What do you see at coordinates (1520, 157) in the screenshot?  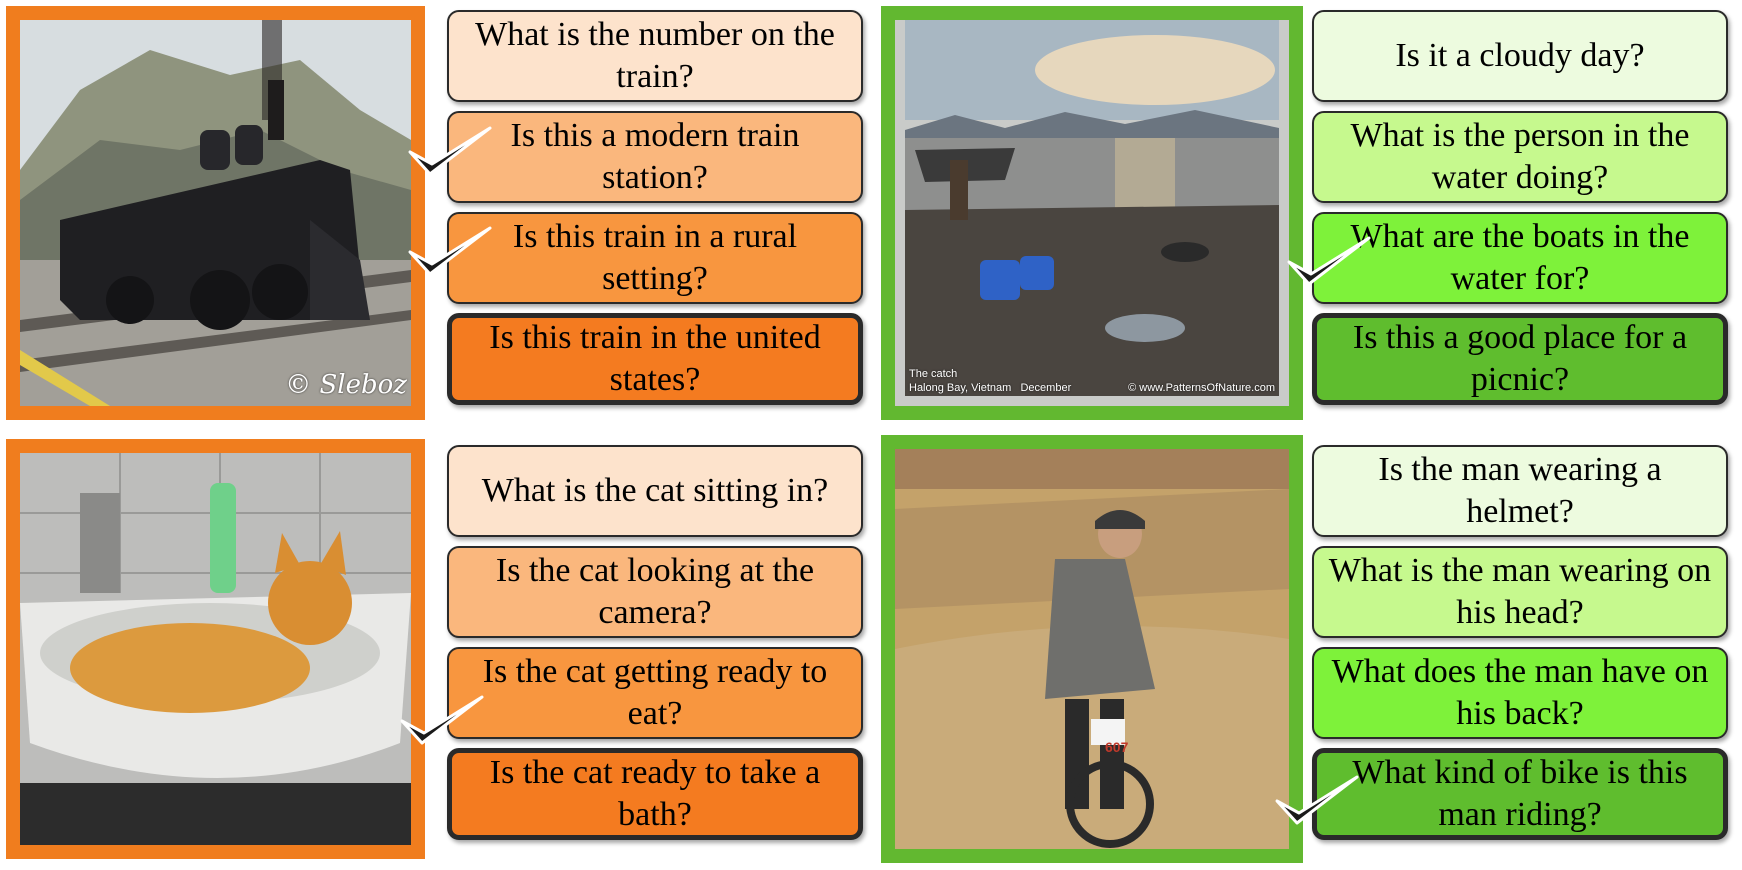 I see `question-box: What is the person in the water doing?` at bounding box center [1520, 157].